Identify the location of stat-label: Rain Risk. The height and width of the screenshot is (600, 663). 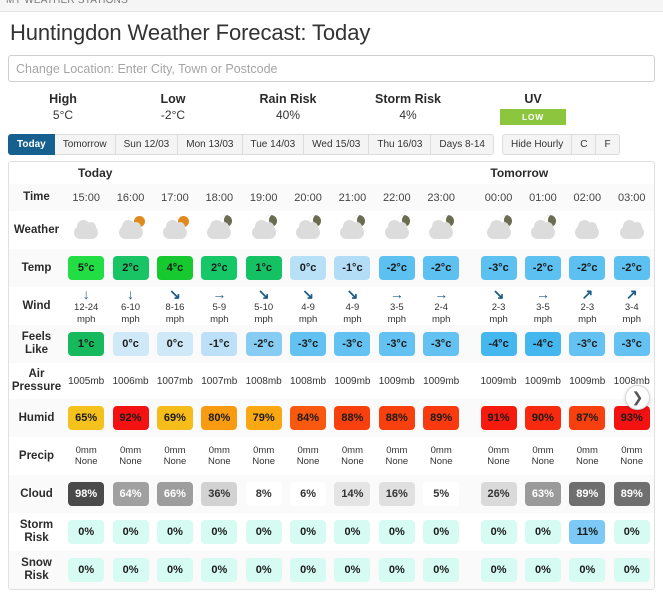
(288, 99).